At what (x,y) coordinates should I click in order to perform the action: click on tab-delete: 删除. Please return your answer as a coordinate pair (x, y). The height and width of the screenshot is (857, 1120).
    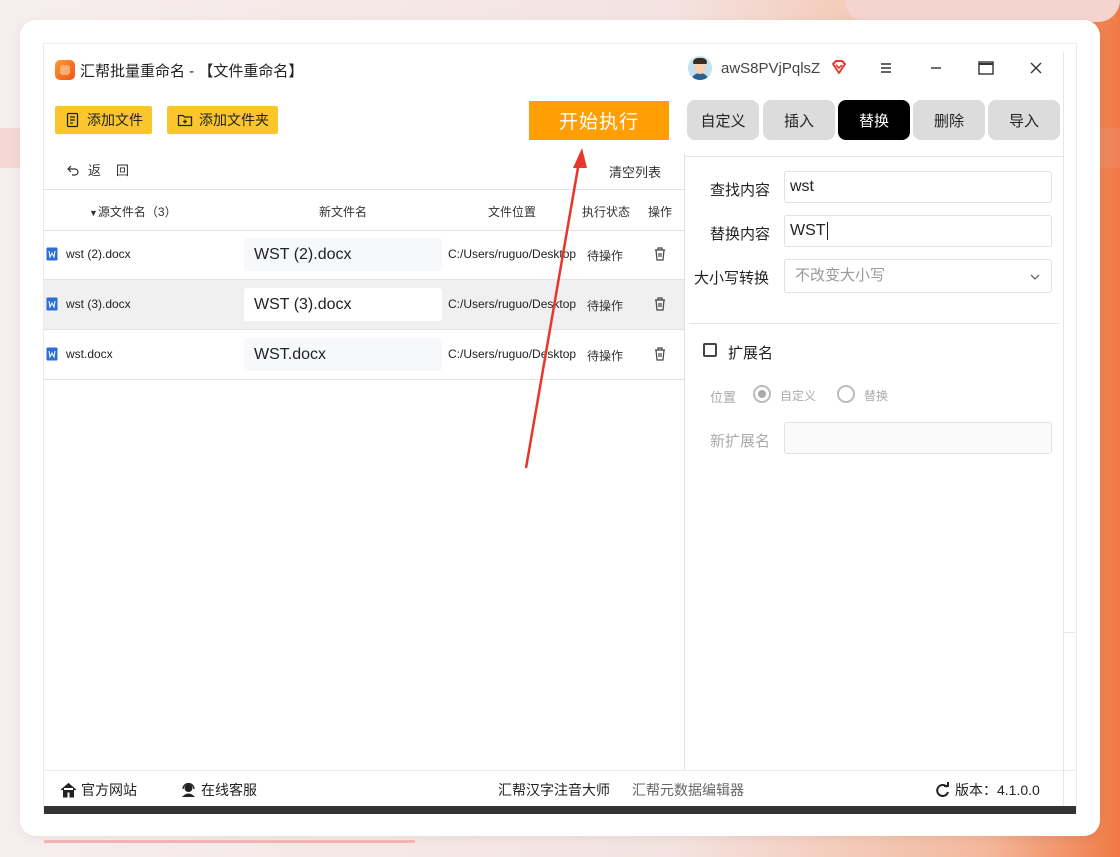
    Looking at the image, I should click on (949, 120).